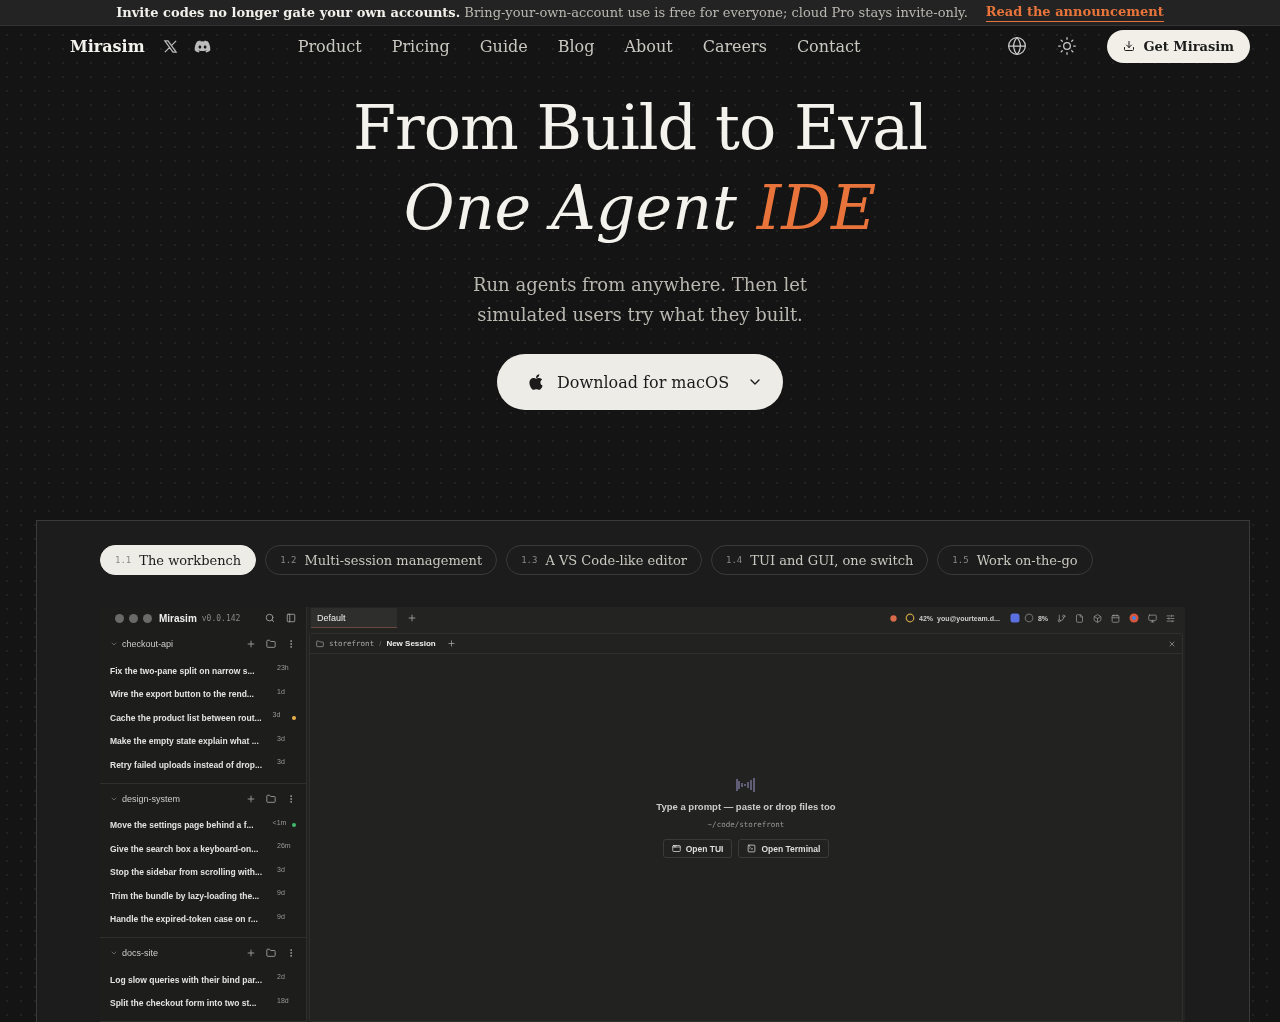 The width and height of the screenshot is (1280, 1022). What do you see at coordinates (1014, 618) in the screenshot?
I see `avatar-icon` at bounding box center [1014, 618].